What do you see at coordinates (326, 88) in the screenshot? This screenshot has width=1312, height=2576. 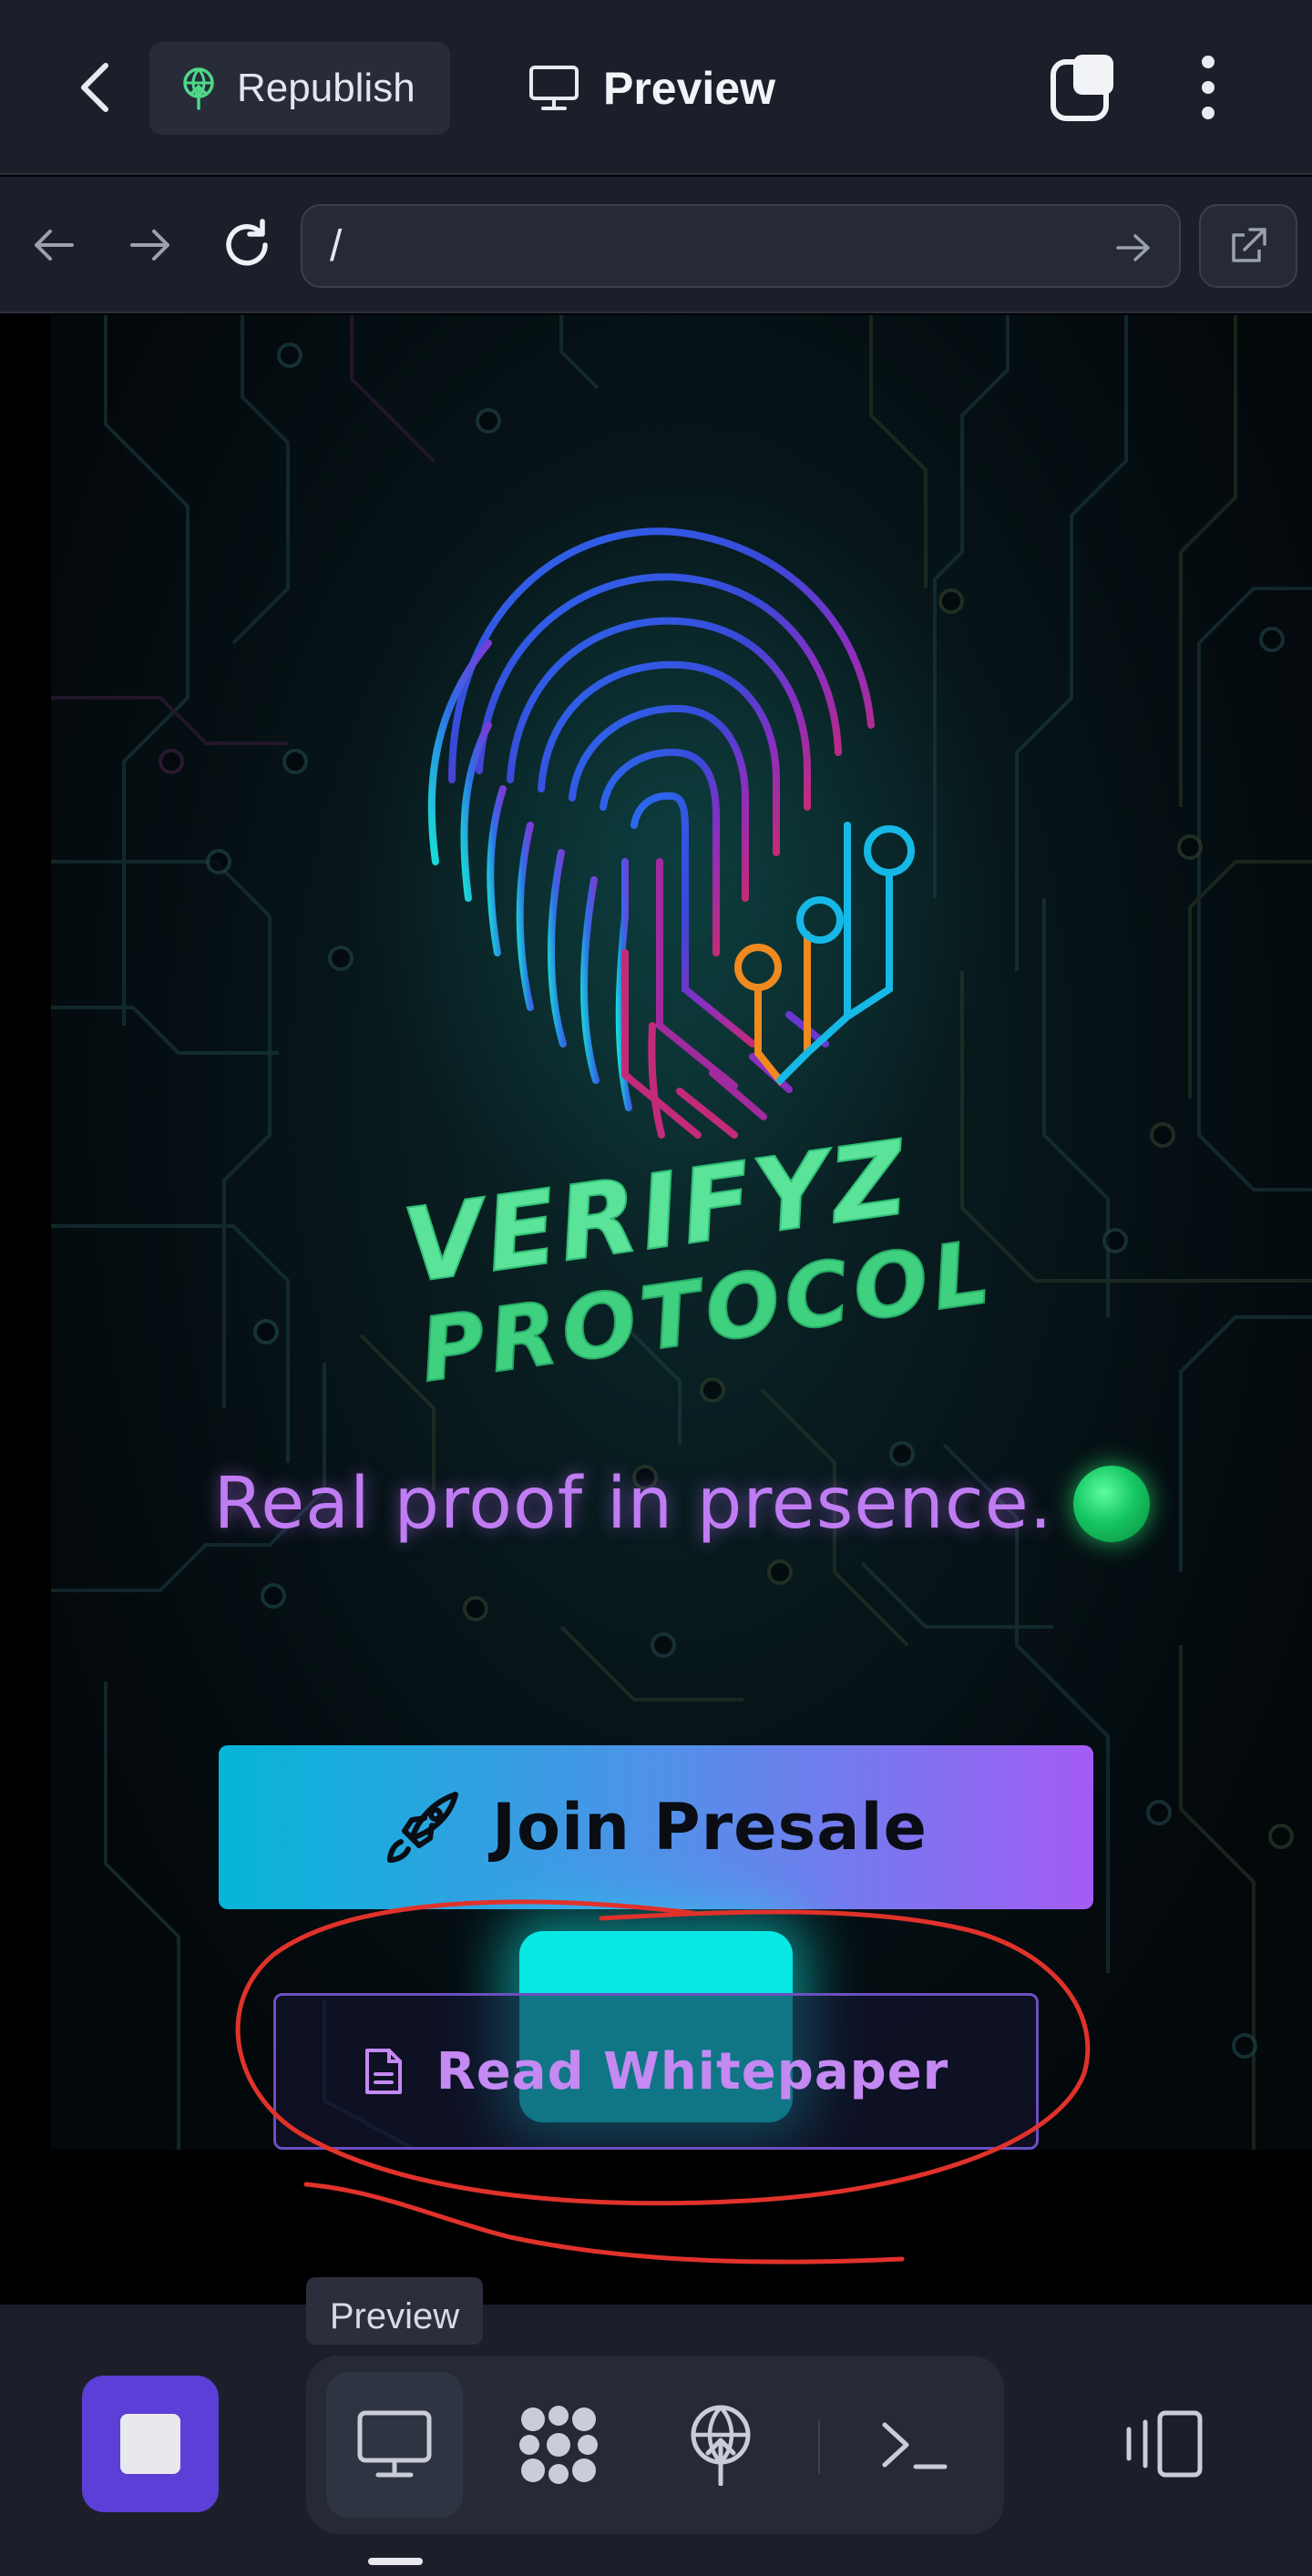 I see `republish-label: Republish` at bounding box center [326, 88].